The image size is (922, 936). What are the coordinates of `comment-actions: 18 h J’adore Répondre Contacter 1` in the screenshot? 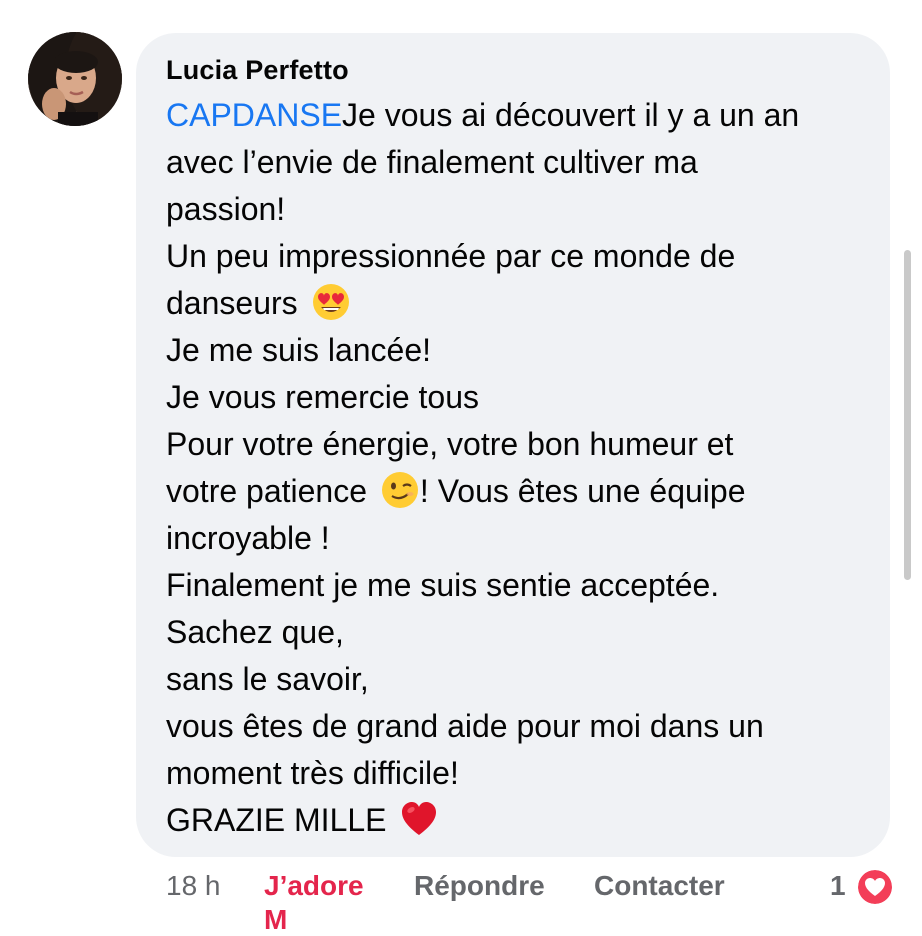 It's located at (461, 888).